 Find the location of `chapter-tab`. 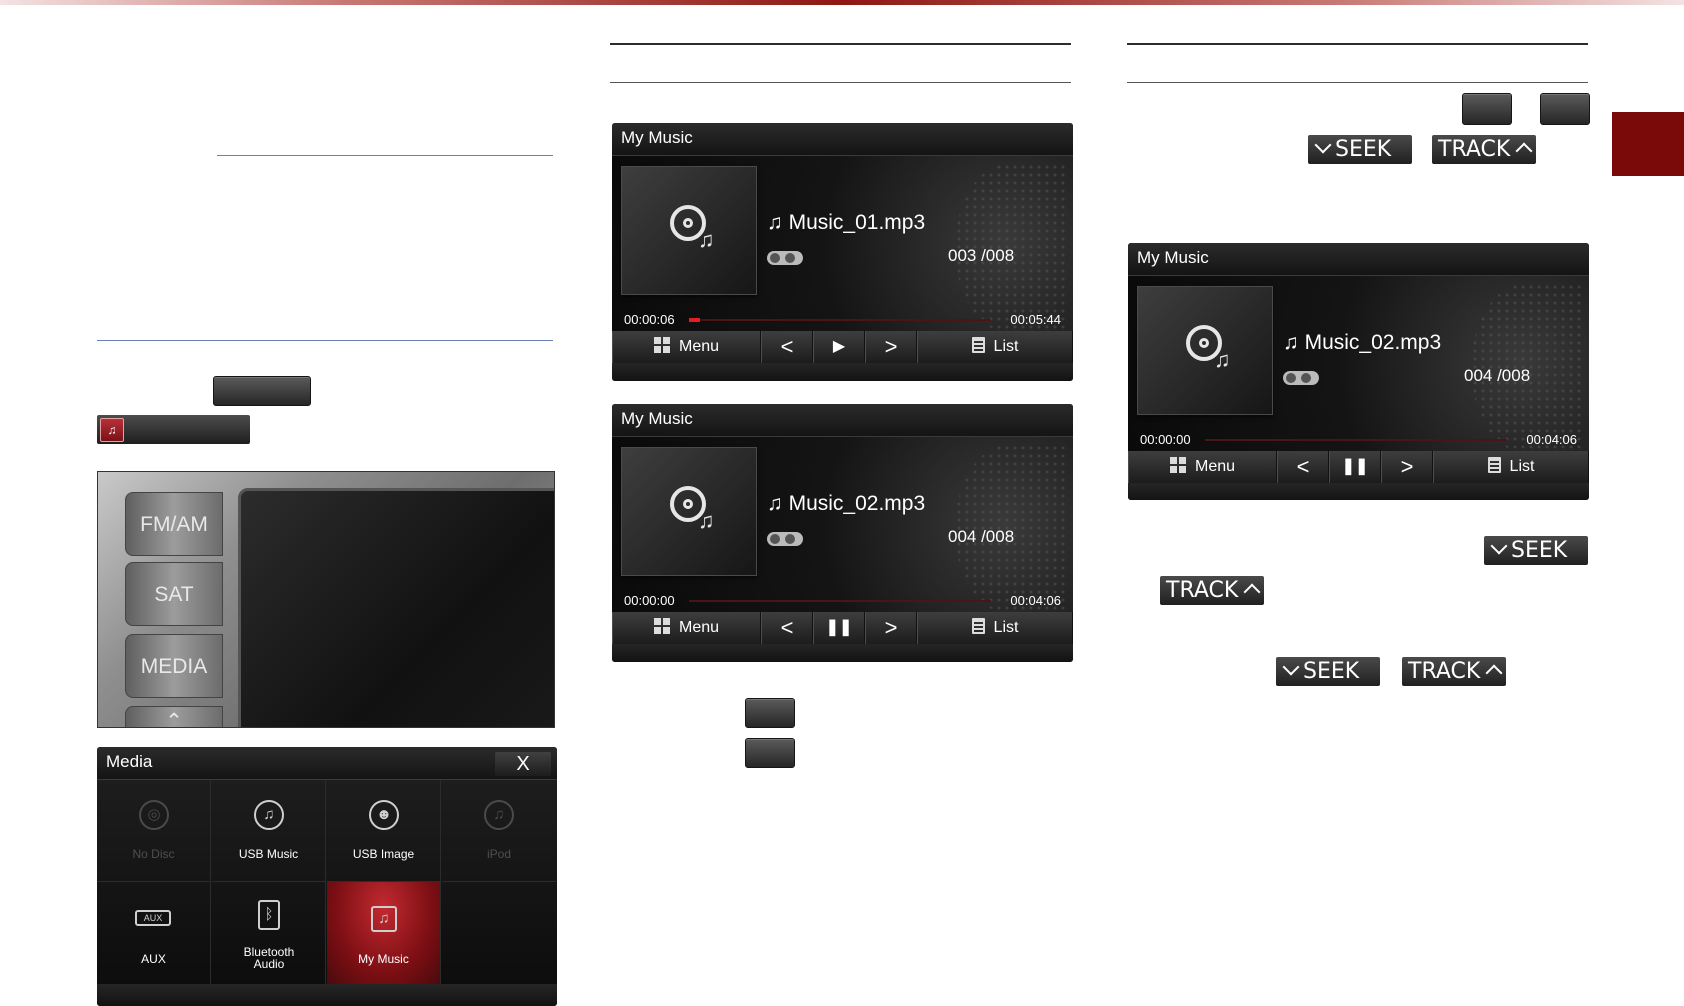

chapter-tab is located at coordinates (1648, 144).